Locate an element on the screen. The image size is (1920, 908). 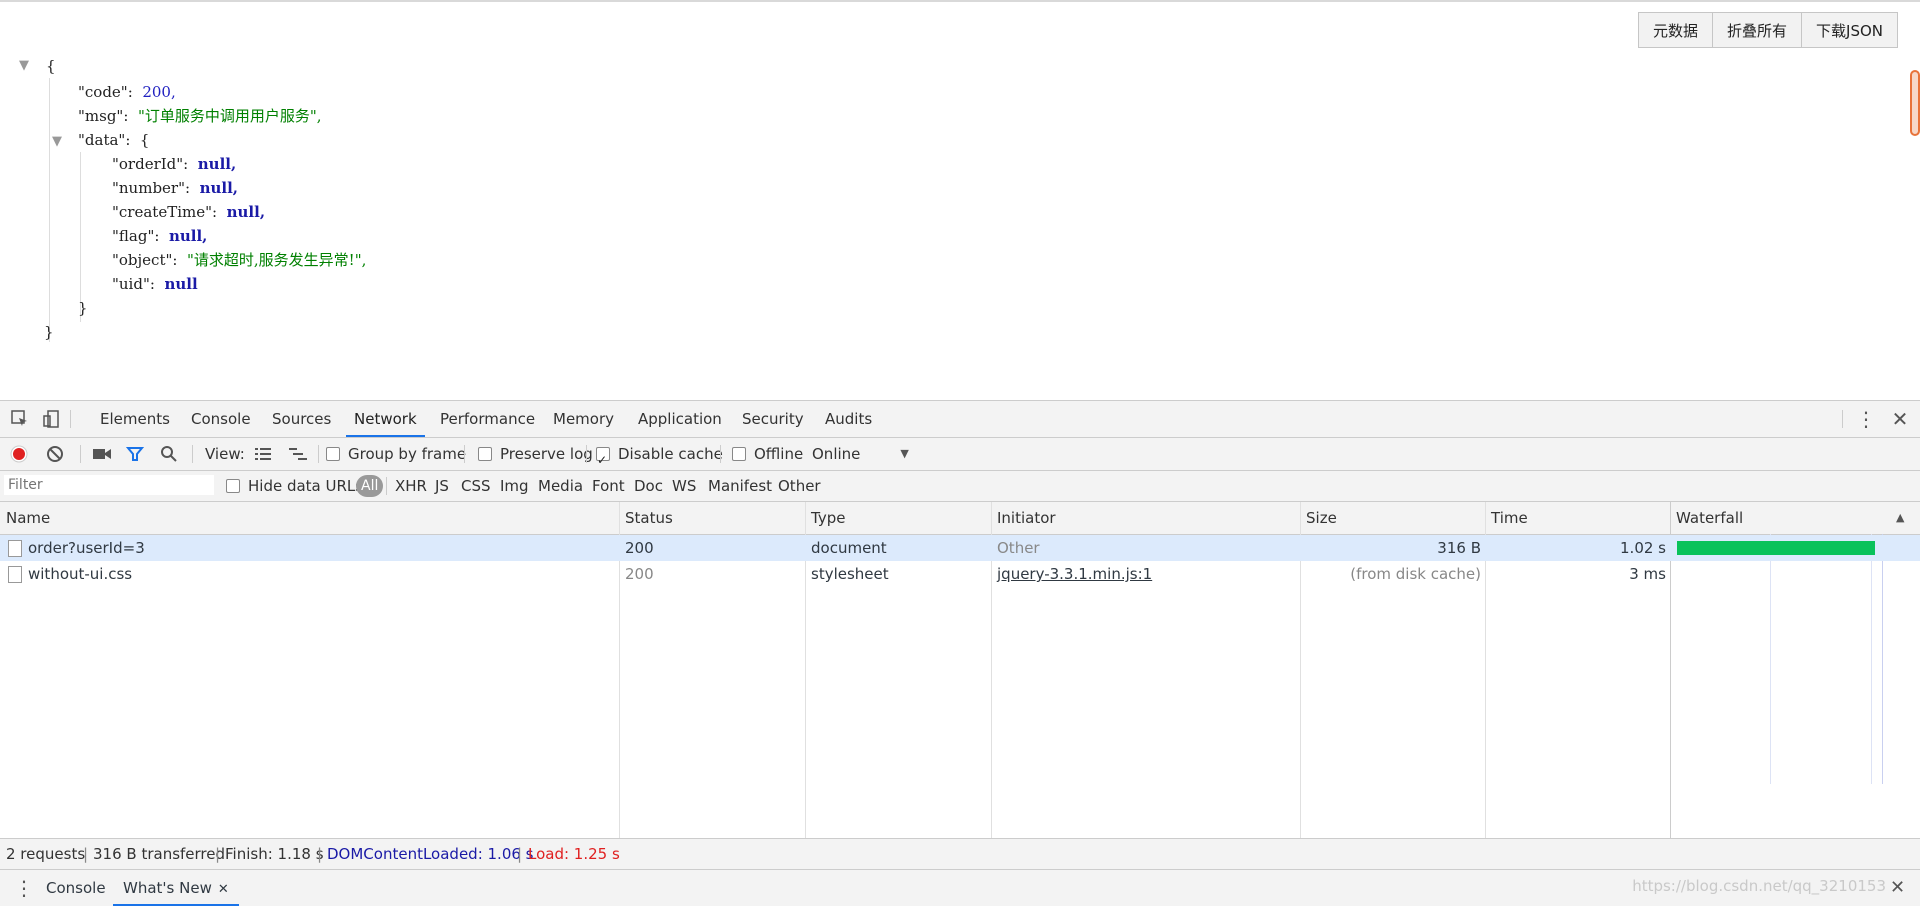
json-line-data: "data": { is located at coordinates (113, 140).